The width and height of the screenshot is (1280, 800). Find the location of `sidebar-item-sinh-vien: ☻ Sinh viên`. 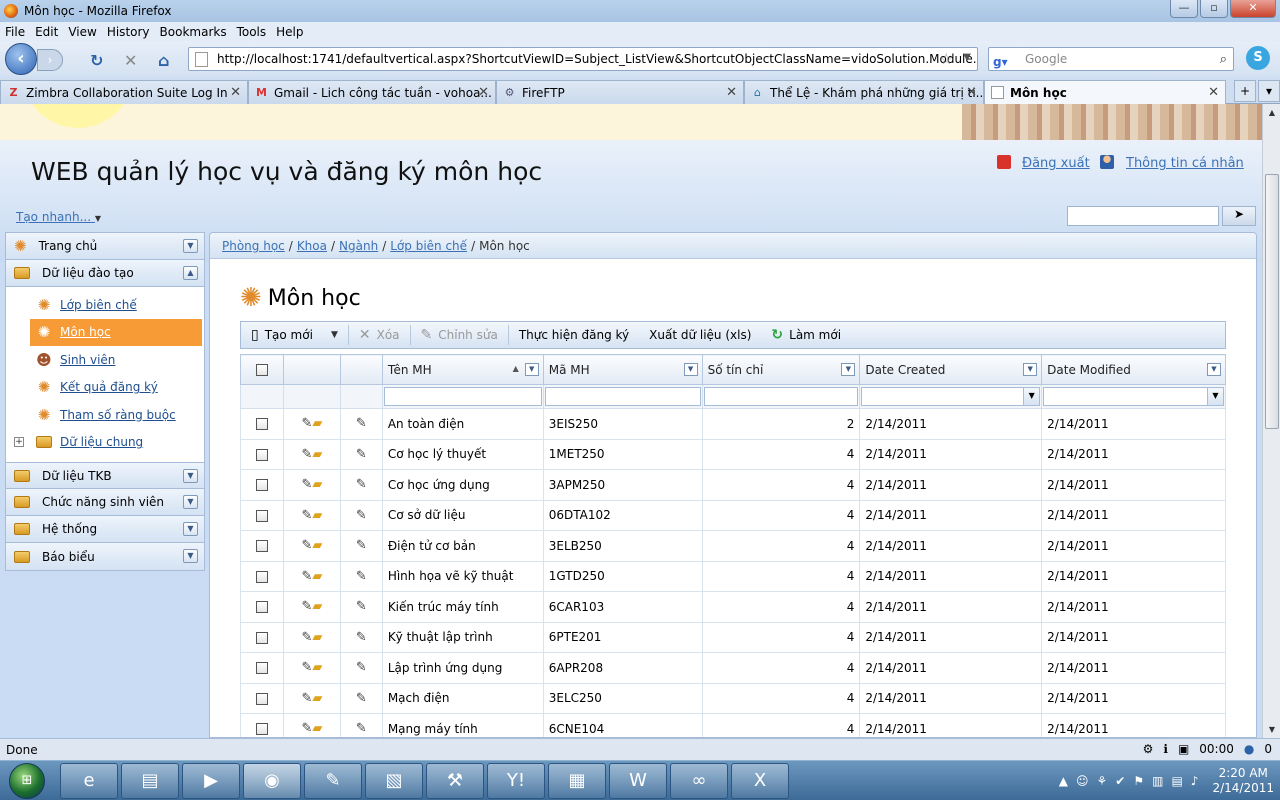

sidebar-item-sinh-vien: ☻ Sinh viên is located at coordinates (105, 360).